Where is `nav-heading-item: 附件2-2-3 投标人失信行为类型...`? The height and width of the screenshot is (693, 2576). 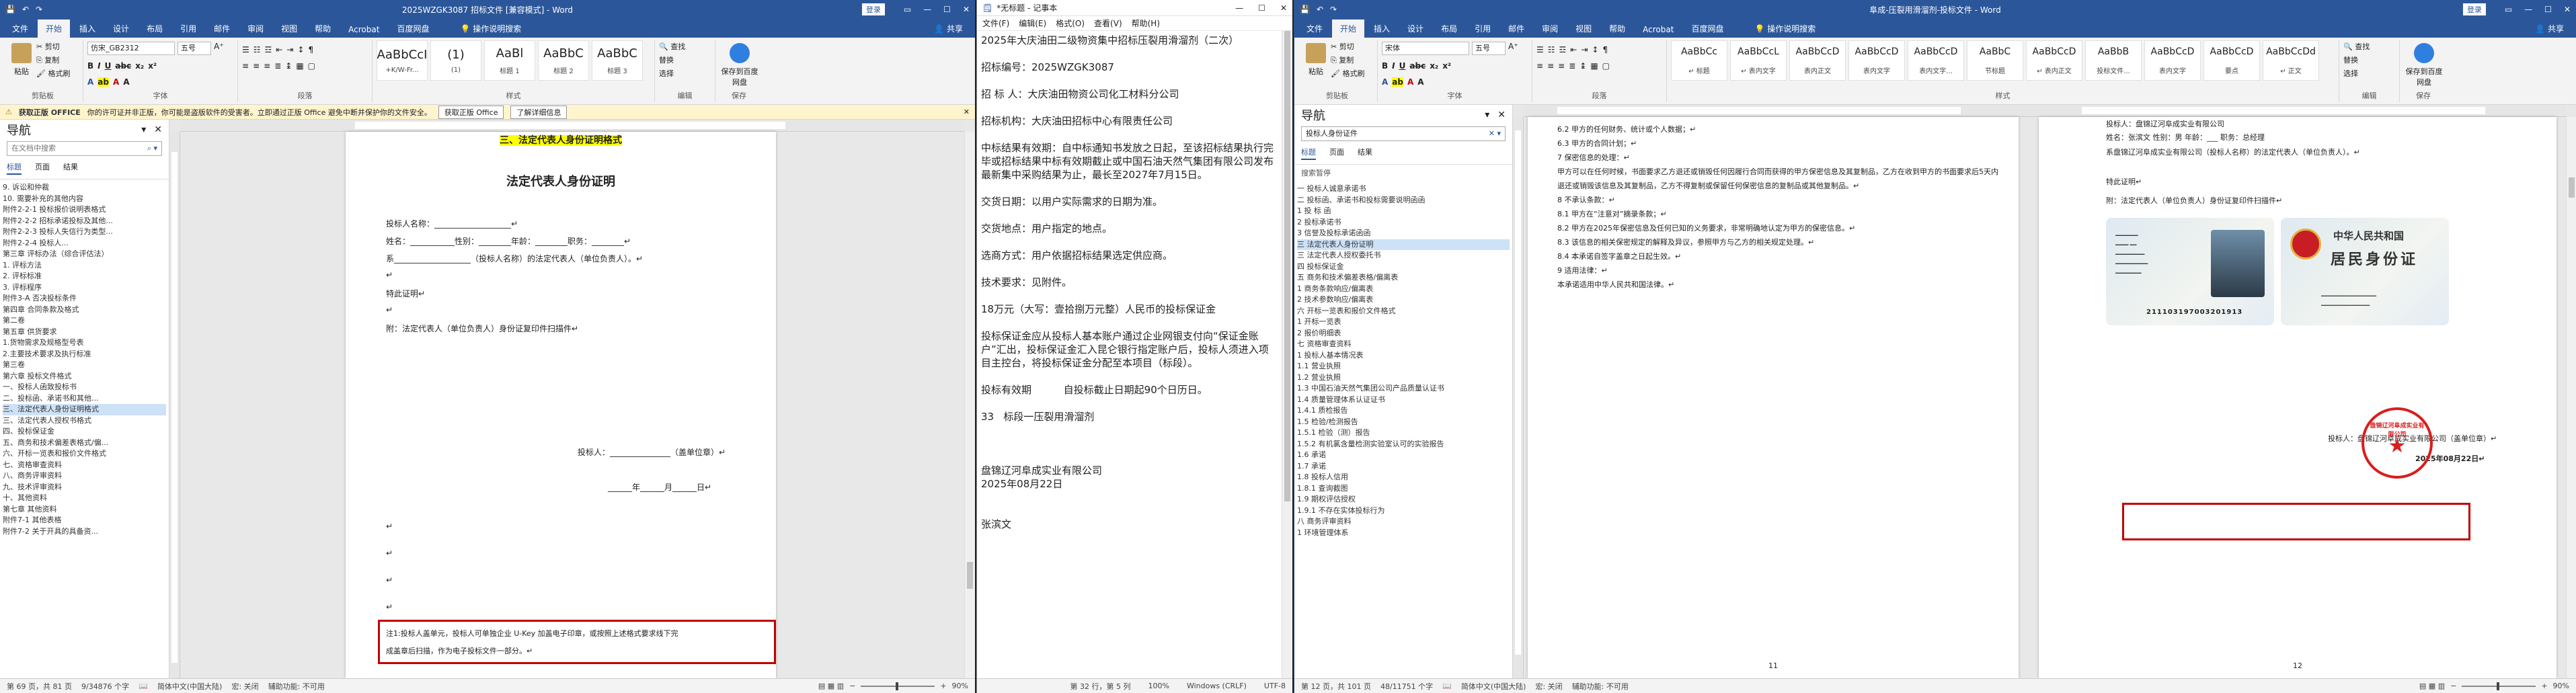 nav-heading-item: 附件2-2-3 投标人失信行为类型... is located at coordinates (85, 232).